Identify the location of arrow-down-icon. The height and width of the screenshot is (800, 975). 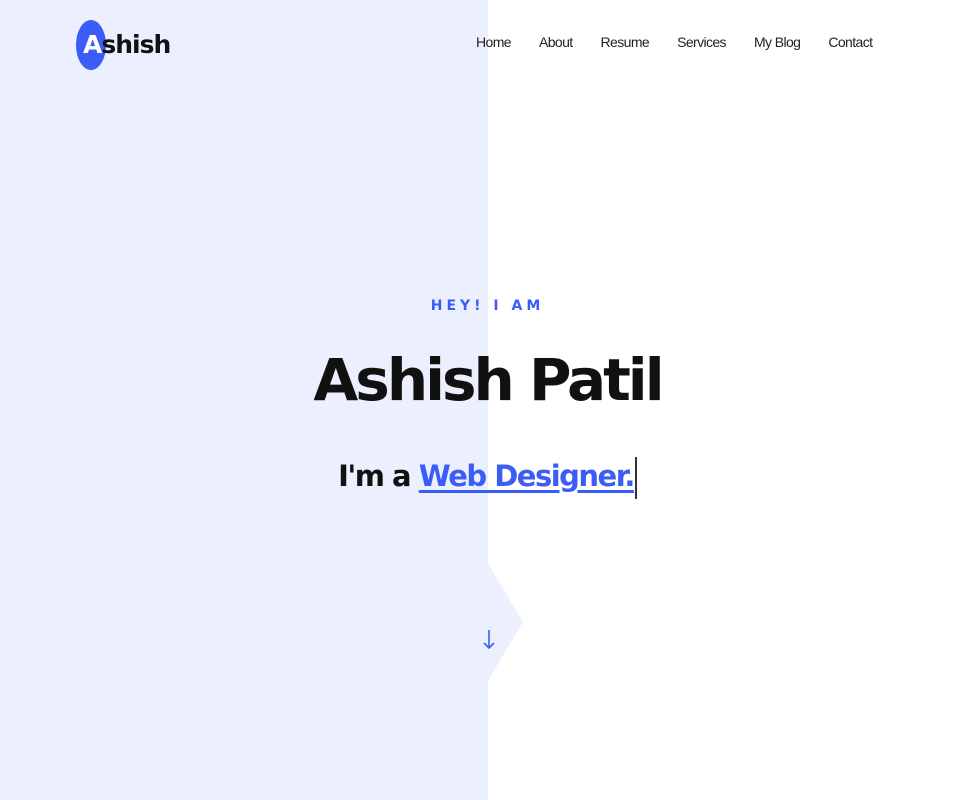
(489, 640).